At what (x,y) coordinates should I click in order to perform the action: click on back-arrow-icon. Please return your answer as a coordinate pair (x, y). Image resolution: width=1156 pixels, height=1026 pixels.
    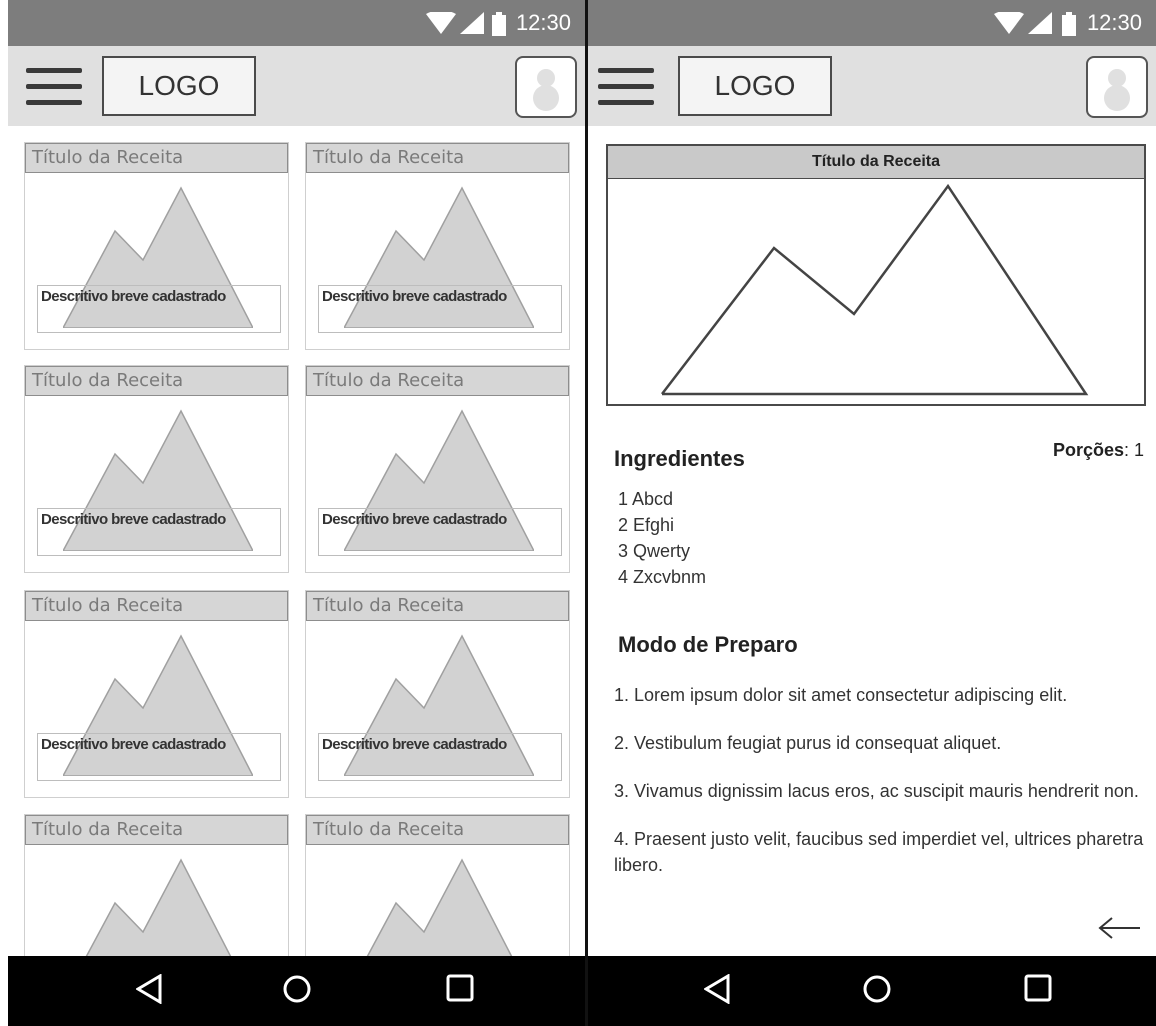
    Looking at the image, I should click on (1119, 928).